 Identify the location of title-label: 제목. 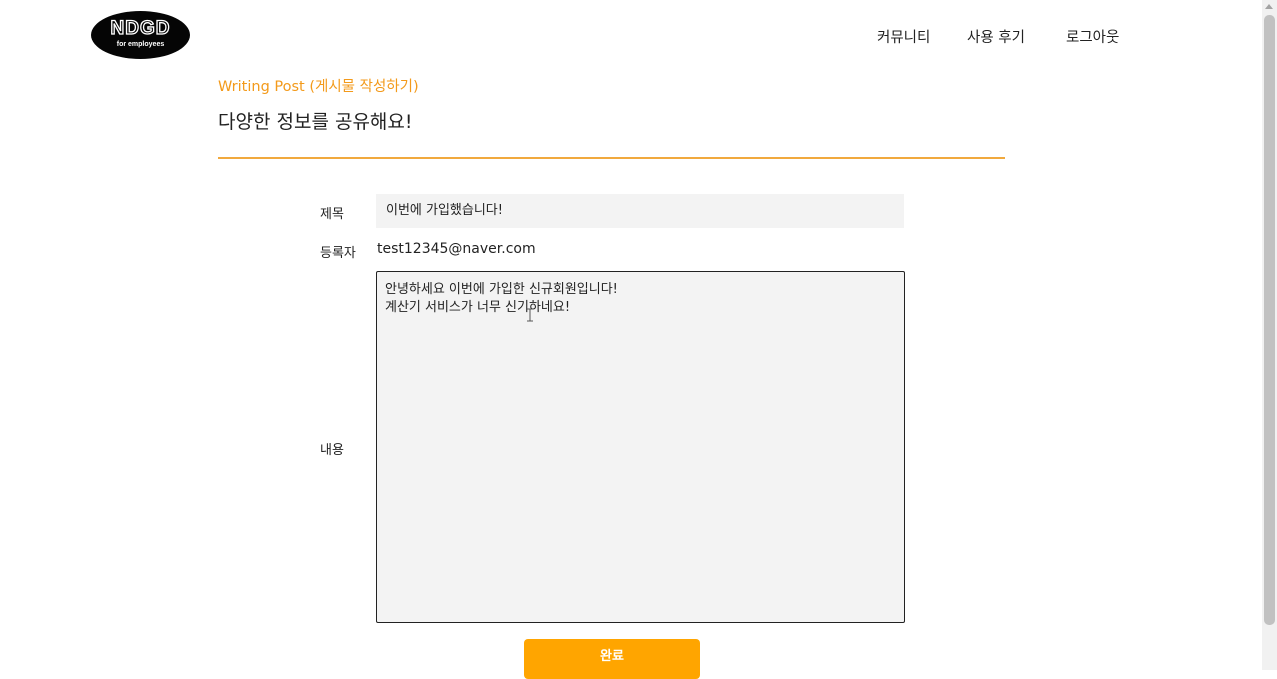
(332, 214).